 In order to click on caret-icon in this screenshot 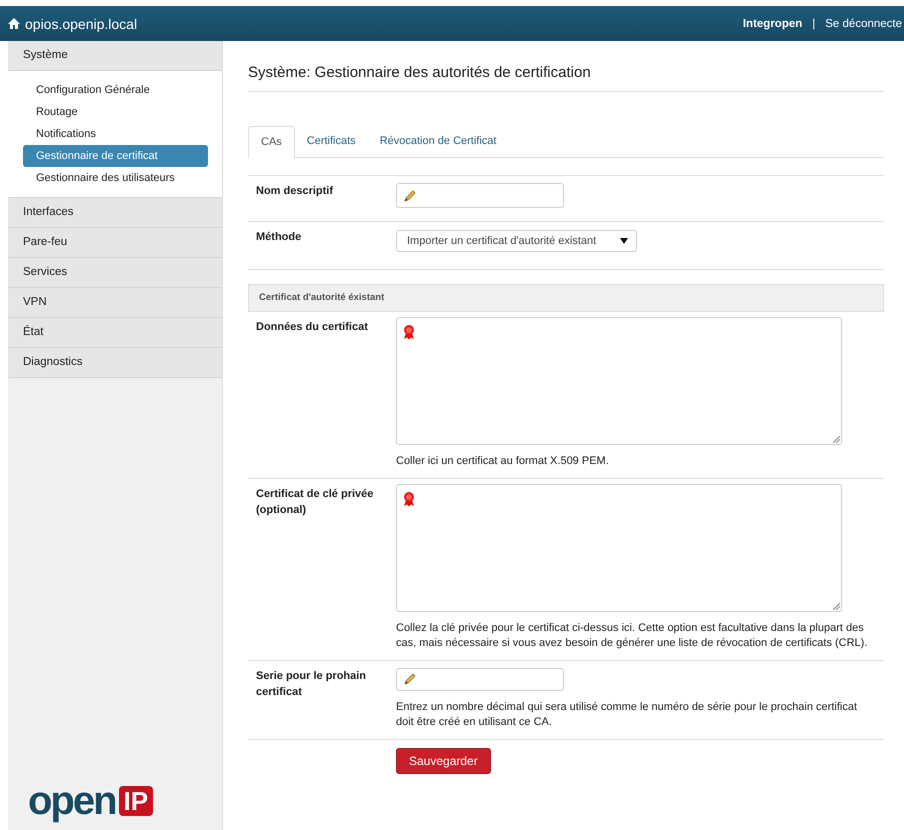, I will do `click(624, 241)`.